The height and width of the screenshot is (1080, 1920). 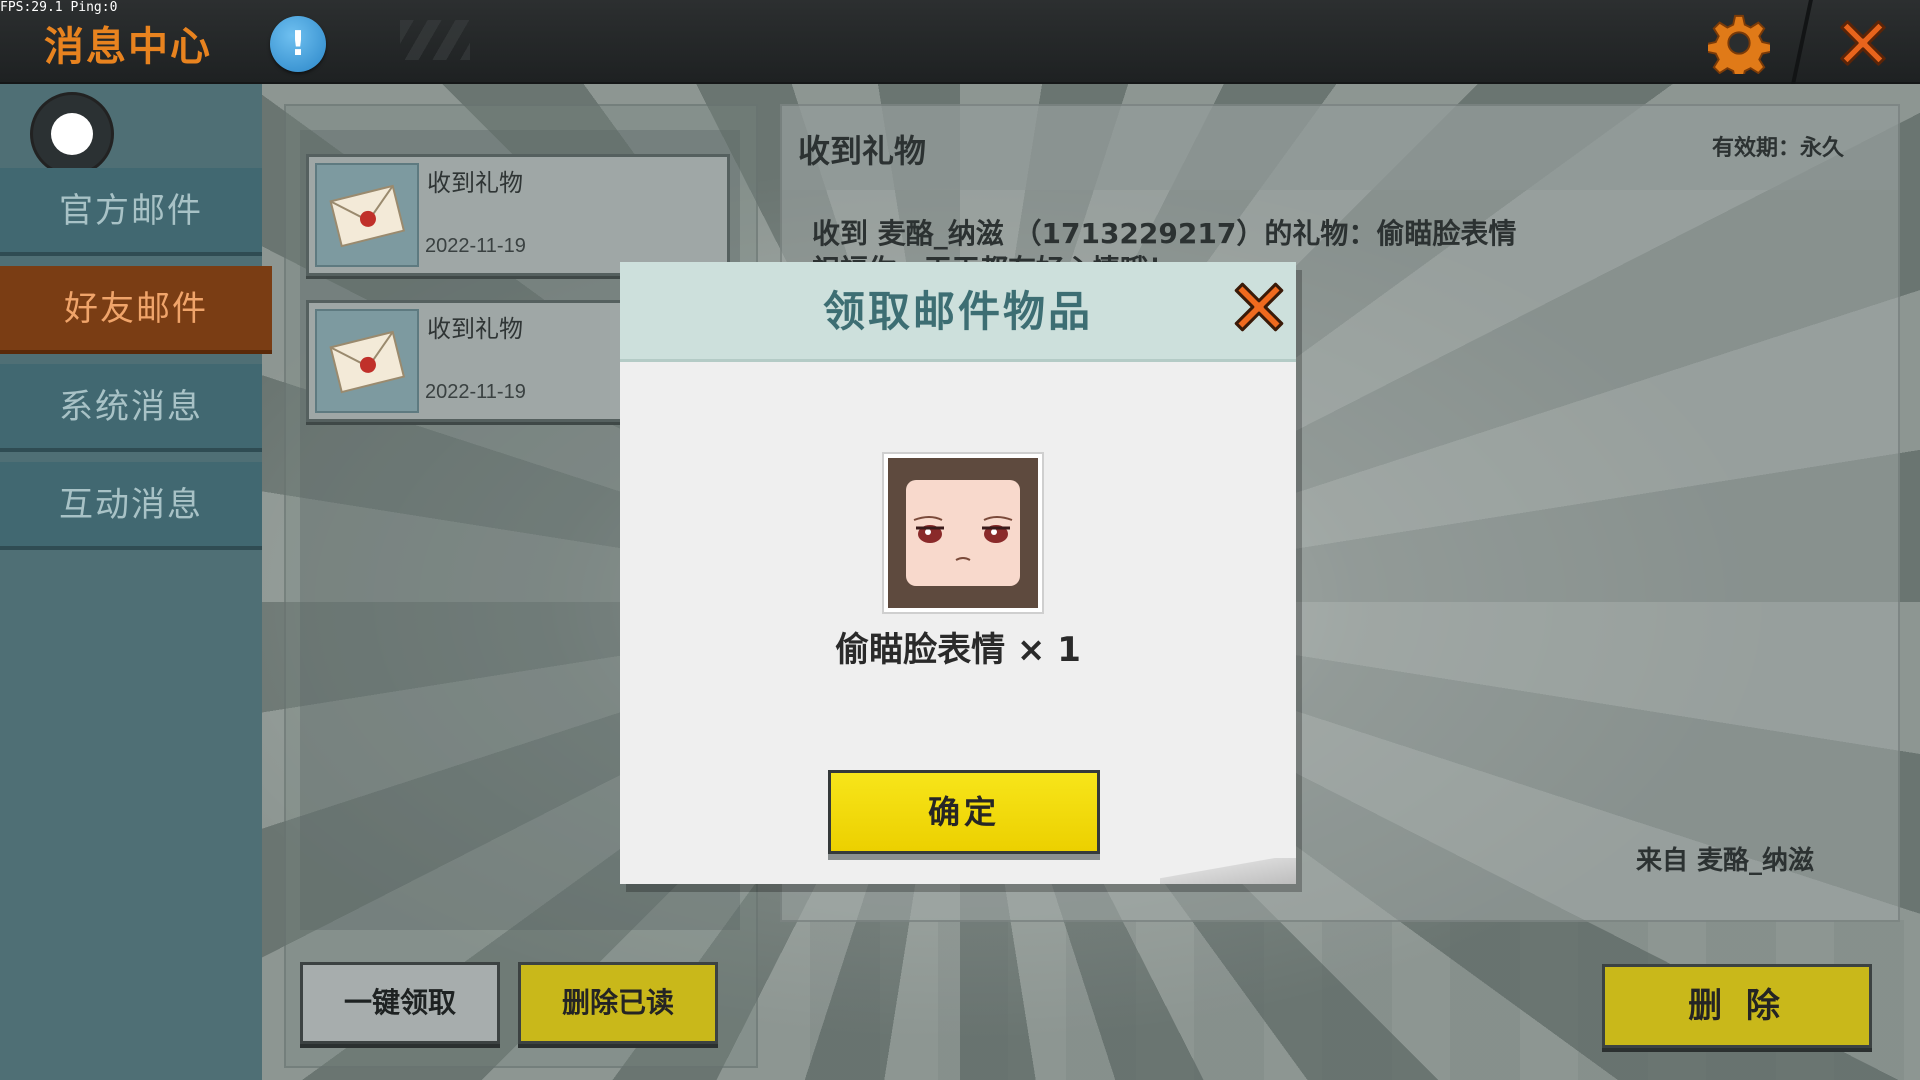 What do you see at coordinates (128, 47) in the screenshot?
I see `page-title: 消息中心` at bounding box center [128, 47].